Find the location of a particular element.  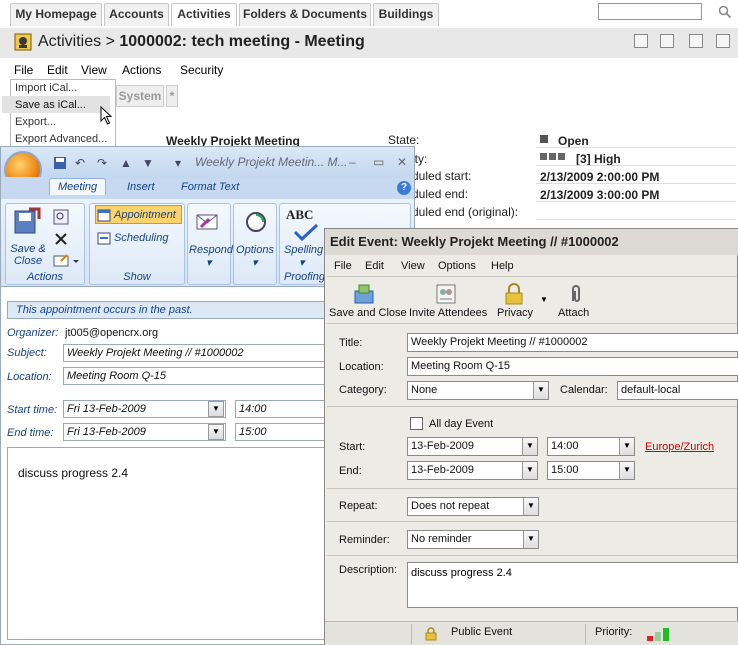

redo-icon: ↷ is located at coordinates (102, 163).